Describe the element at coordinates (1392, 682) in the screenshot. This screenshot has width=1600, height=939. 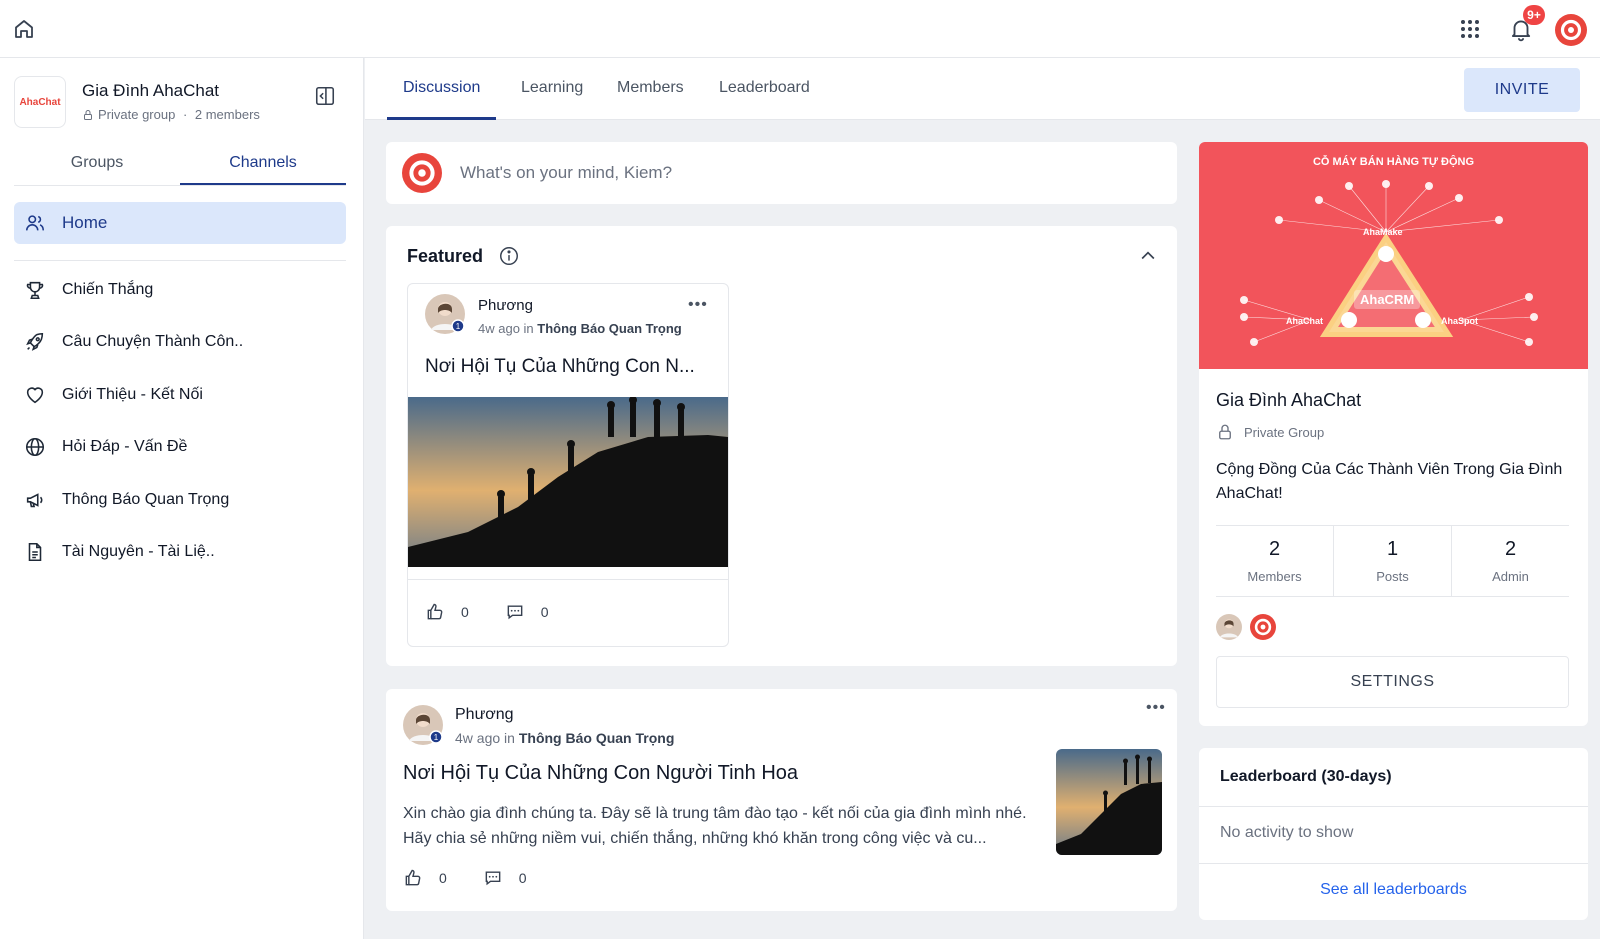
I see `settings-button: SETTINGS` at that location.